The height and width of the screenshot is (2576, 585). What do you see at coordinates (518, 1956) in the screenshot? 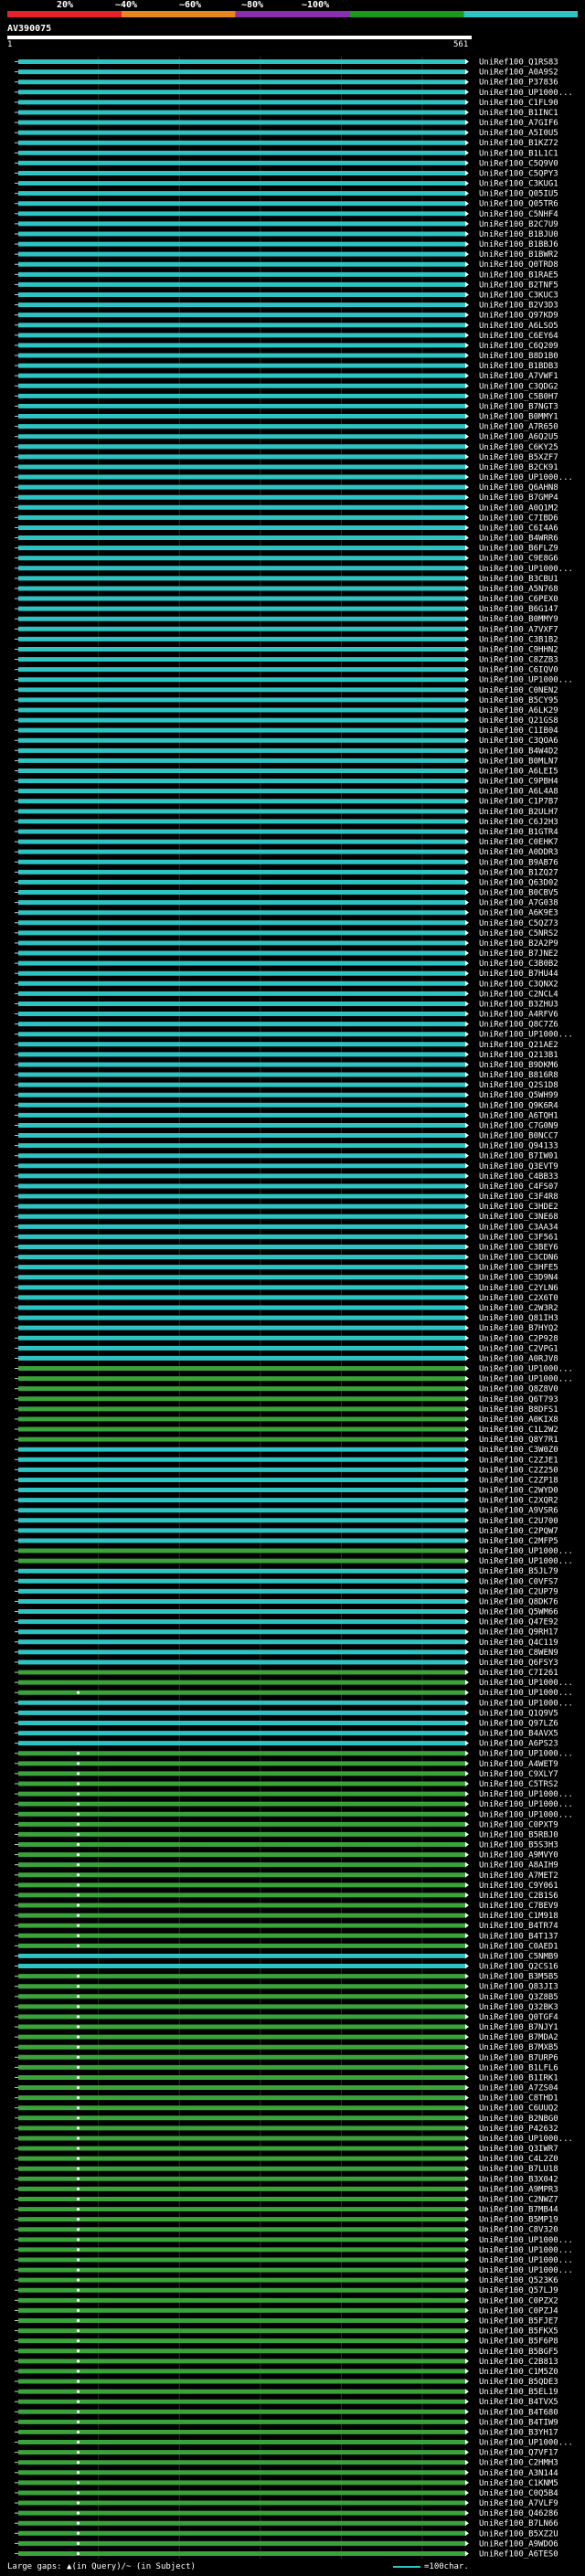
I see `hit-label: UniRef100_C5NMB9` at bounding box center [518, 1956].